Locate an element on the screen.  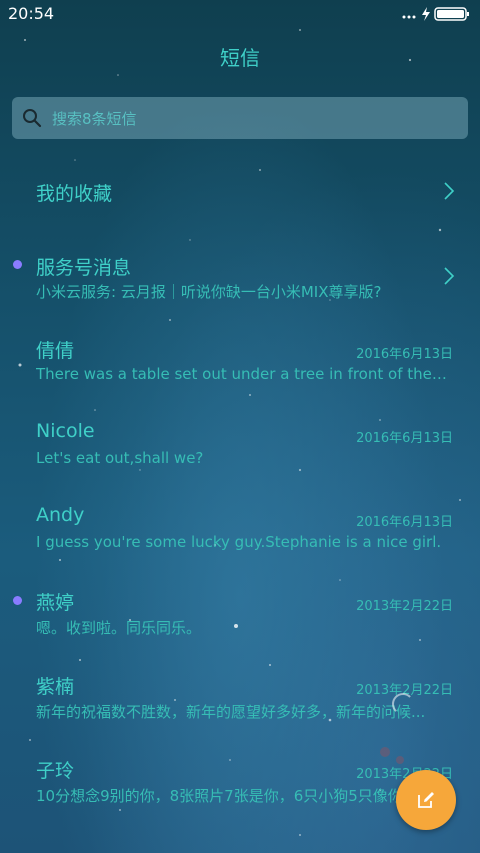
conversation-row: Nicole 2016年6月13日 Let's eat out,shall we? is located at coordinates (240, 442).